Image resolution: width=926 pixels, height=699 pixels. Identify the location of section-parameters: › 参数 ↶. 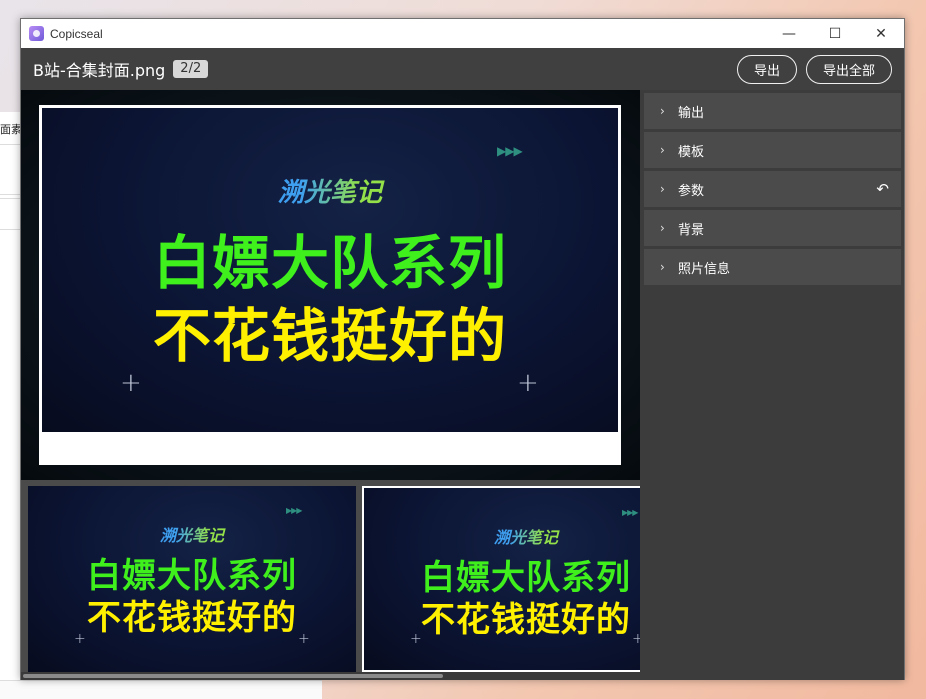
(772, 189).